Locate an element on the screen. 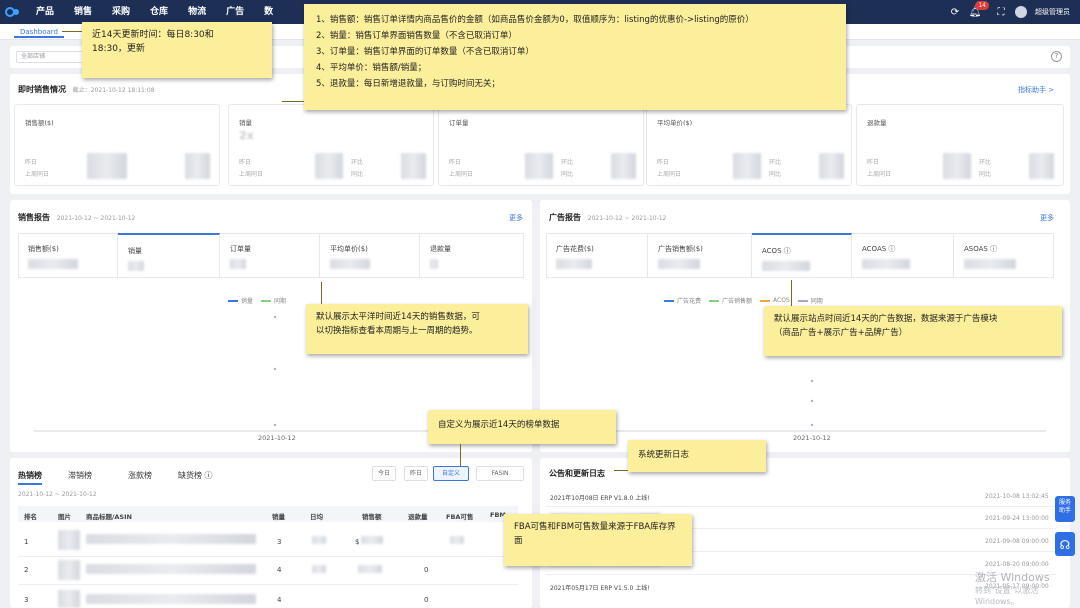 This screenshot has height=608, width=1080. nav-logistics: 物流 is located at coordinates (197, 12).